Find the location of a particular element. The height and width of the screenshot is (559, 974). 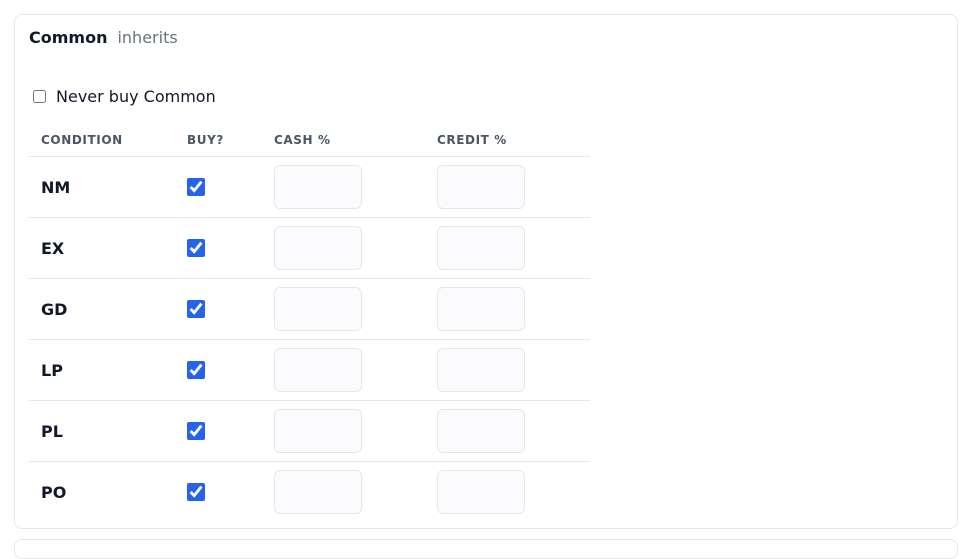

table-row: NM is located at coordinates (309, 187).